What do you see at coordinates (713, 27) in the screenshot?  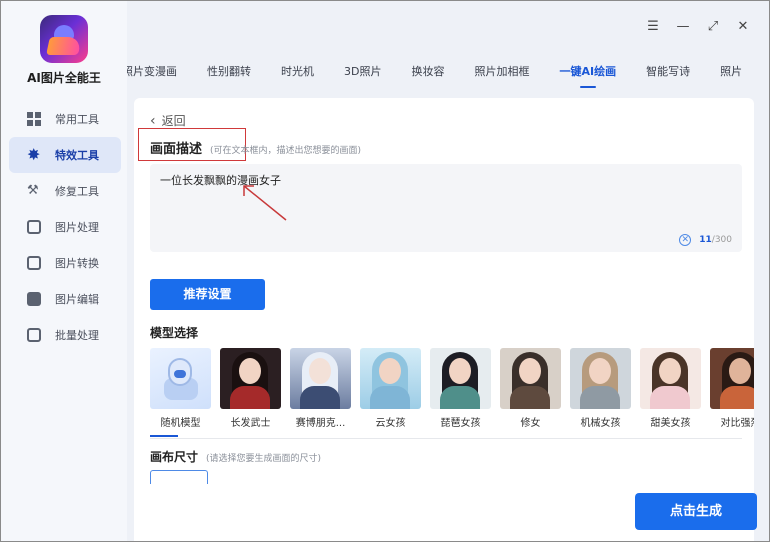 I see `maximize-icon: ⤢` at bounding box center [713, 27].